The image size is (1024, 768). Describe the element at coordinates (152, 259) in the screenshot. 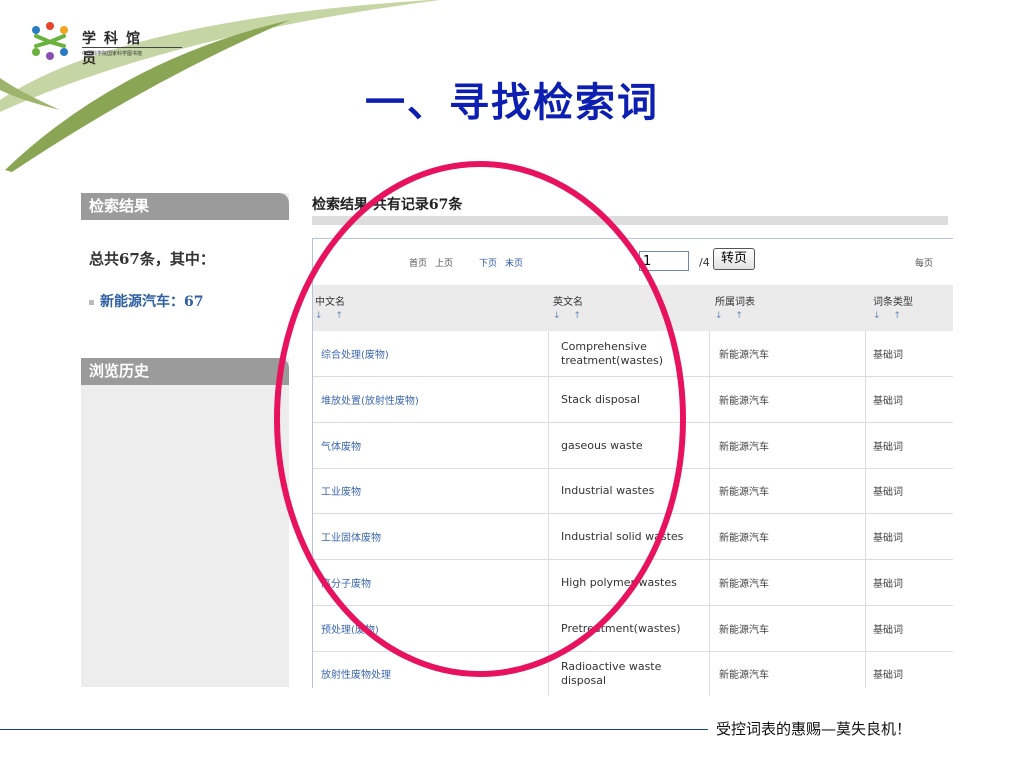

I see `results-total: 总共67条，其中：` at that location.